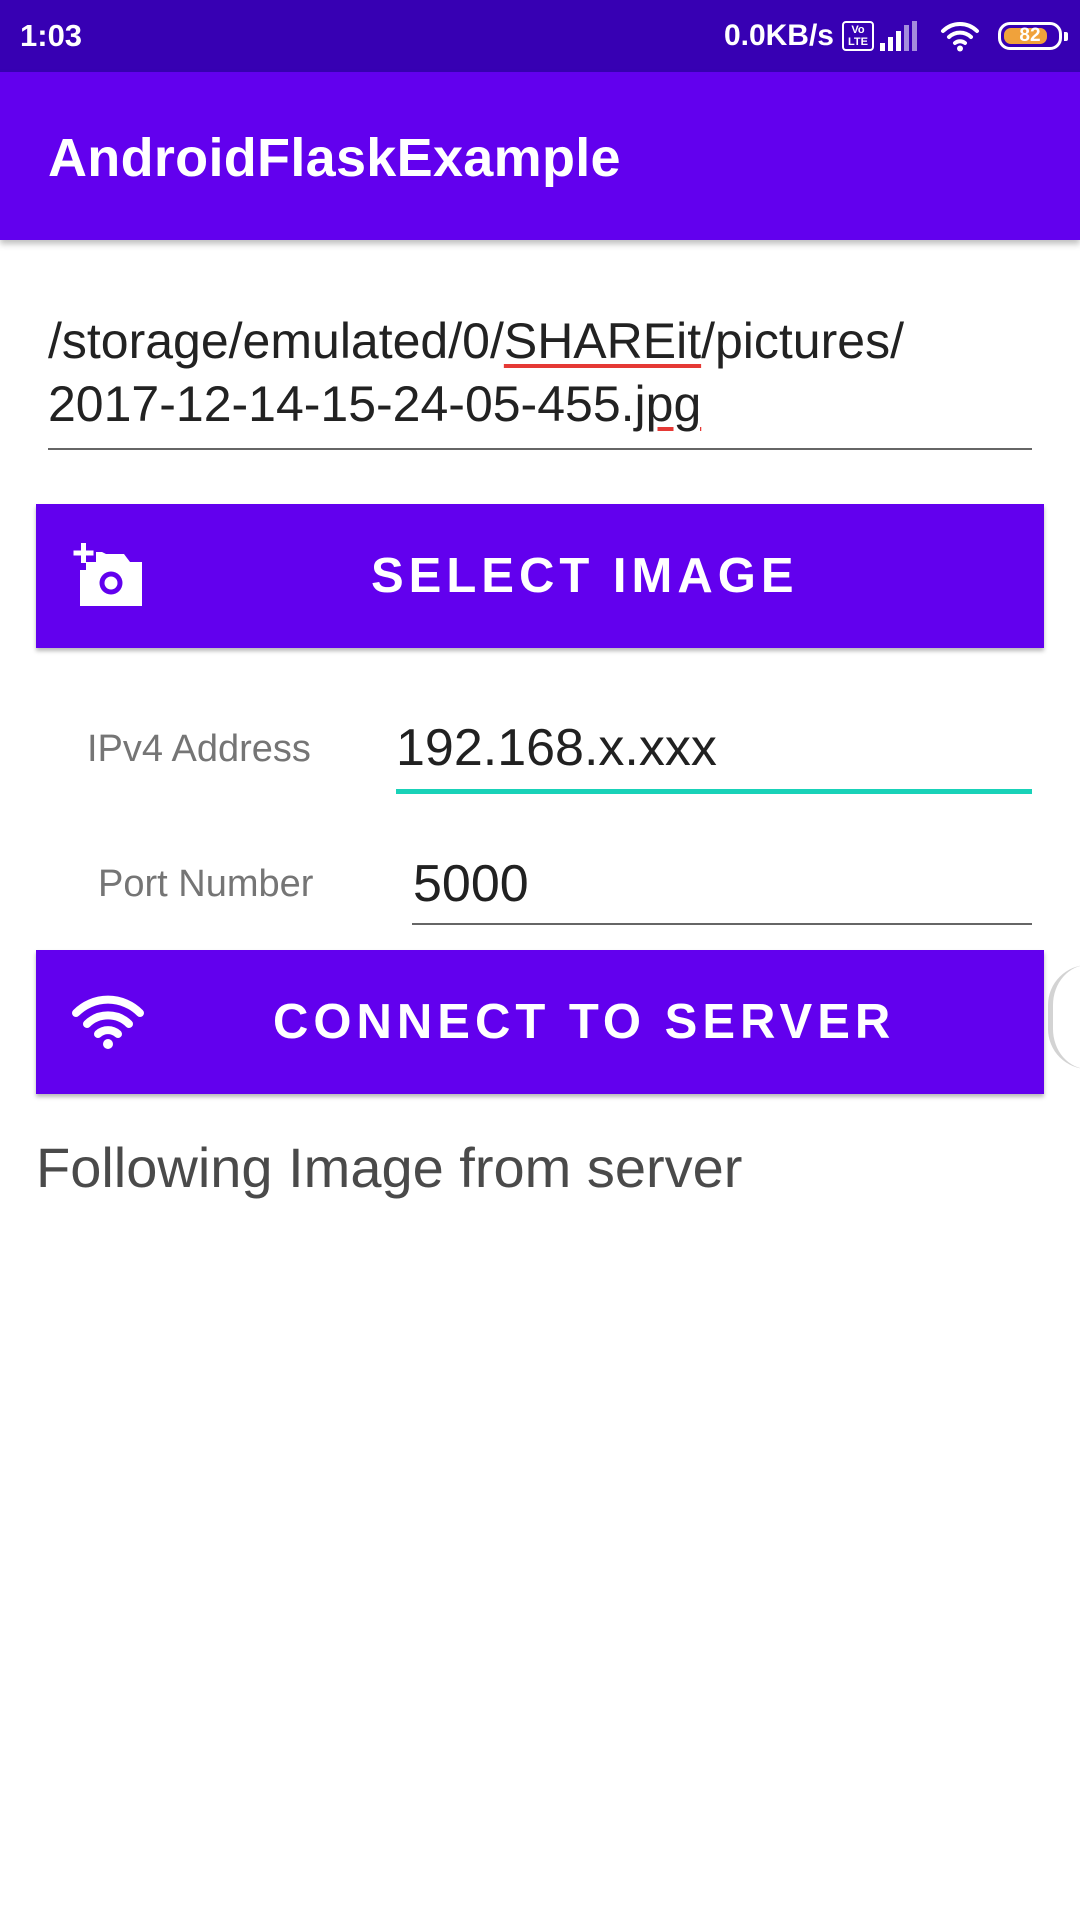 Image resolution: width=1080 pixels, height=1920 pixels. Describe the element at coordinates (802, 341) in the screenshot. I see `path-segment: /pictures/` at that location.